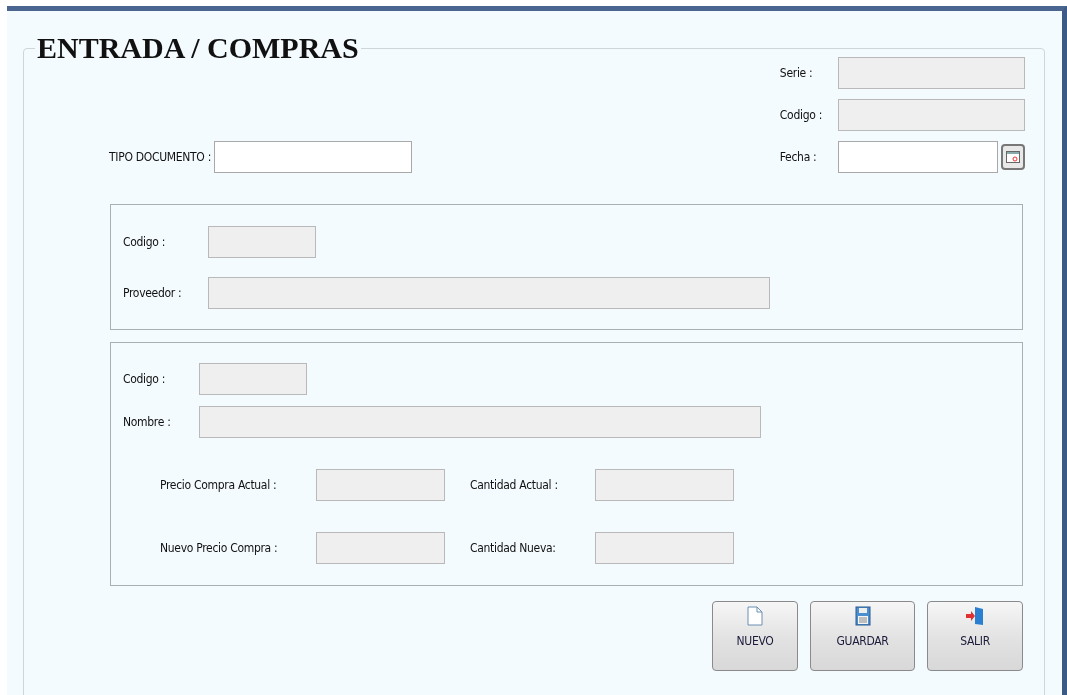  Describe the element at coordinates (796, 73) in the screenshot. I see `field-label: Serie :` at that location.